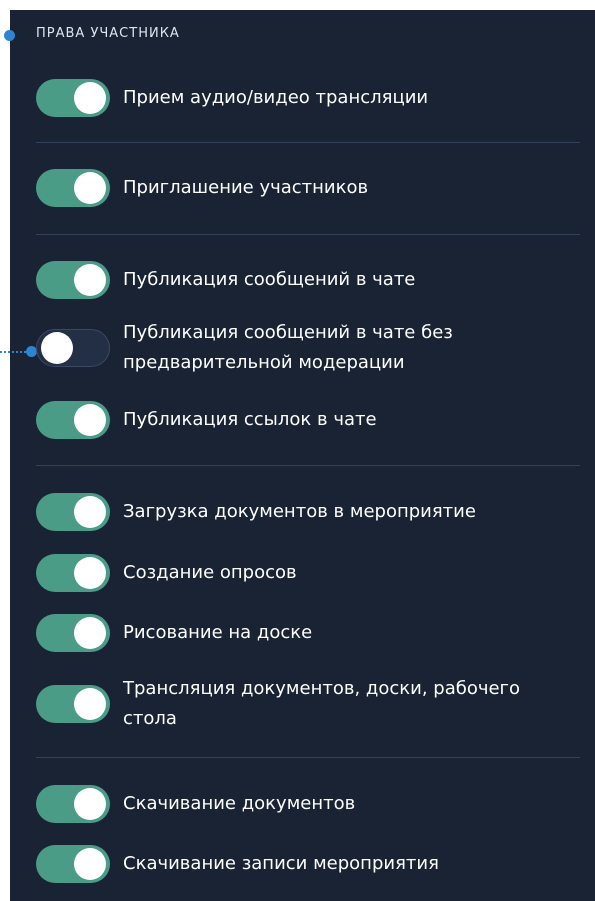 This screenshot has height=901, width=595. I want to click on permission-label: Рисование на доске, so click(218, 632).